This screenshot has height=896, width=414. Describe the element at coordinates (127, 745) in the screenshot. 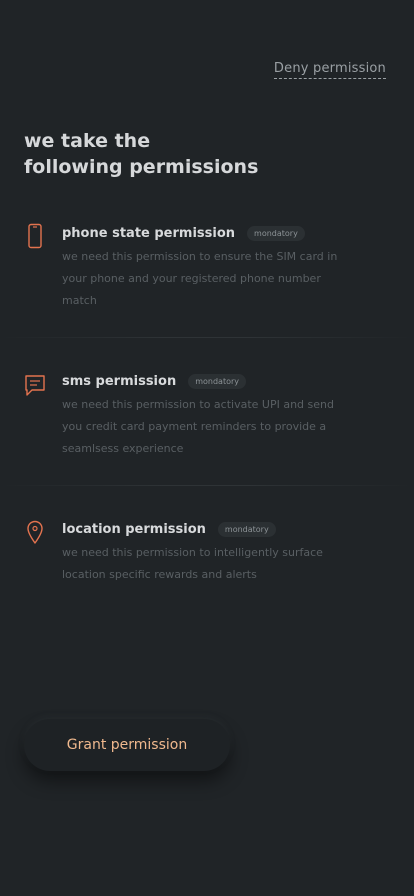

I see `grant-permission-button: Grant permission` at that location.